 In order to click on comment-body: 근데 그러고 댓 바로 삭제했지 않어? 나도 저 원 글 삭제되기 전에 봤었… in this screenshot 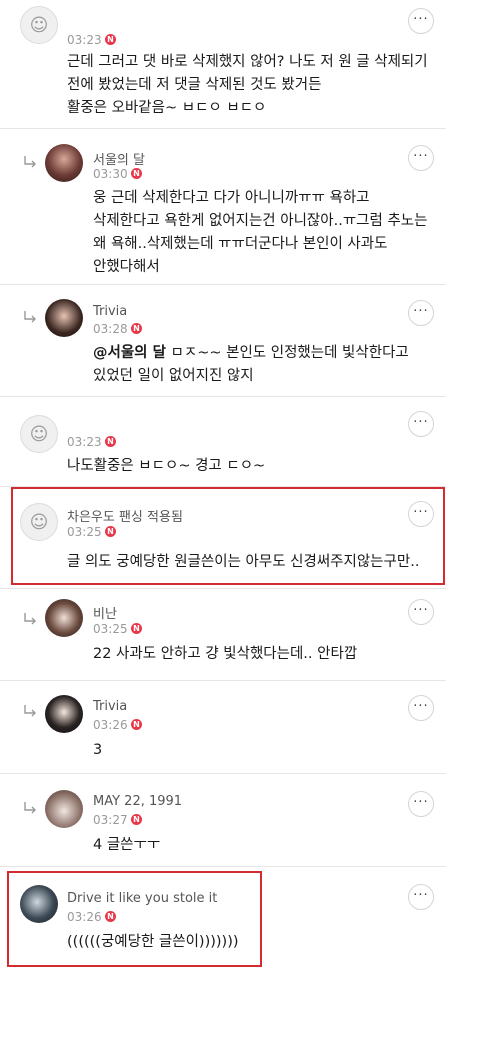, I will do `click(247, 85)`.